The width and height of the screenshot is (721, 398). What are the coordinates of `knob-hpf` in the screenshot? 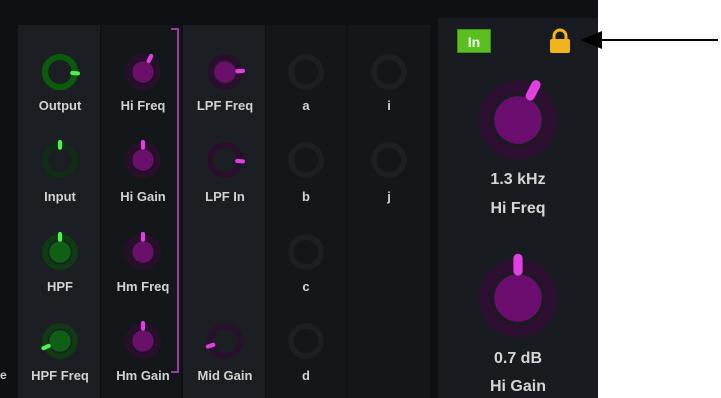 It's located at (60, 254).